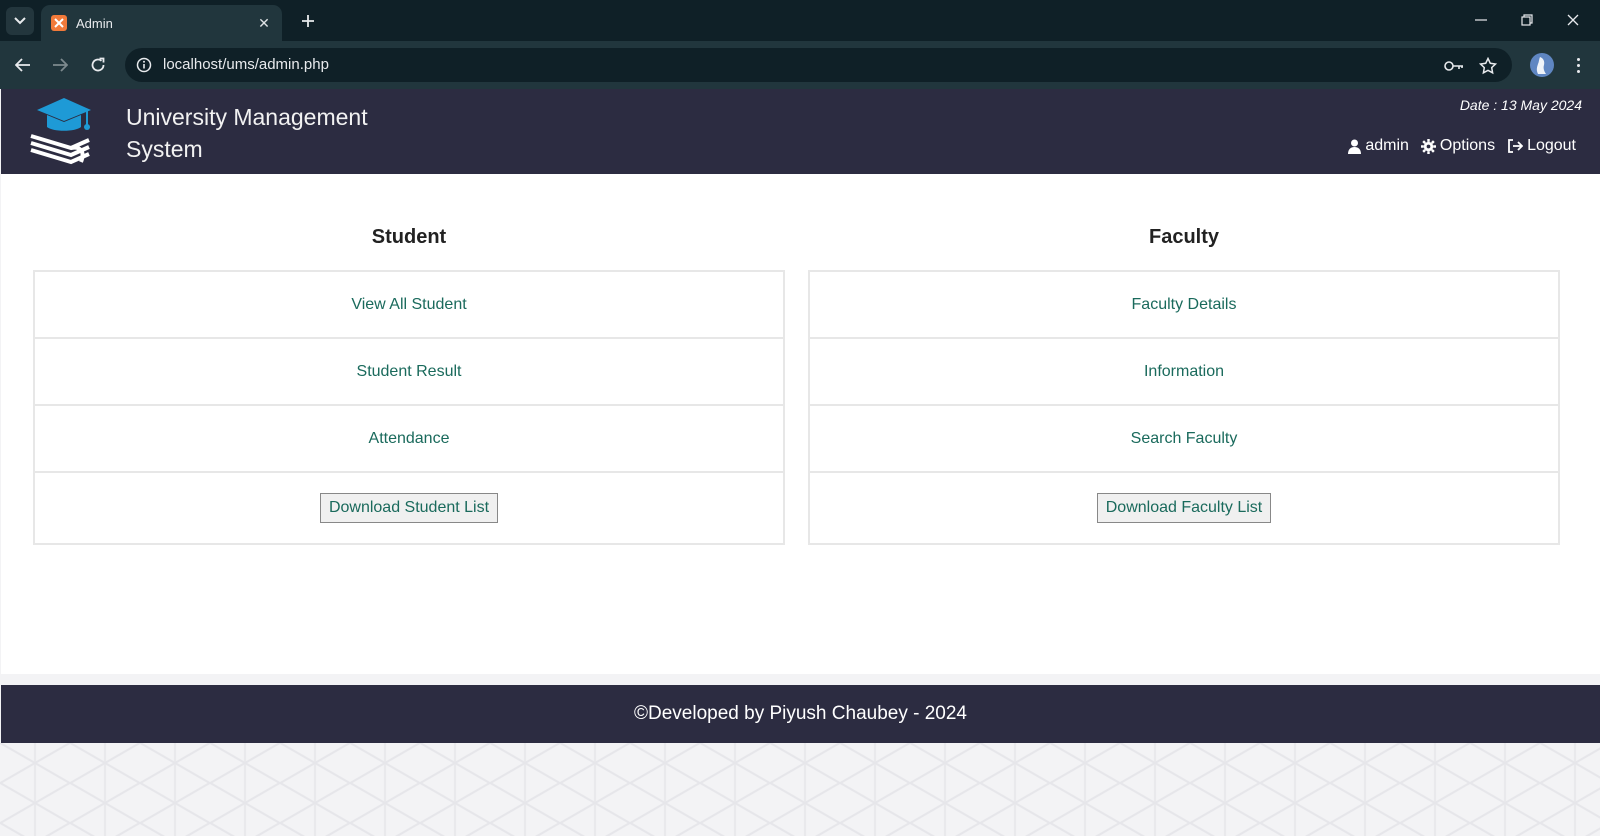 This screenshot has width=1600, height=836. What do you see at coordinates (247, 133) in the screenshot?
I see `site-title: University Management System` at bounding box center [247, 133].